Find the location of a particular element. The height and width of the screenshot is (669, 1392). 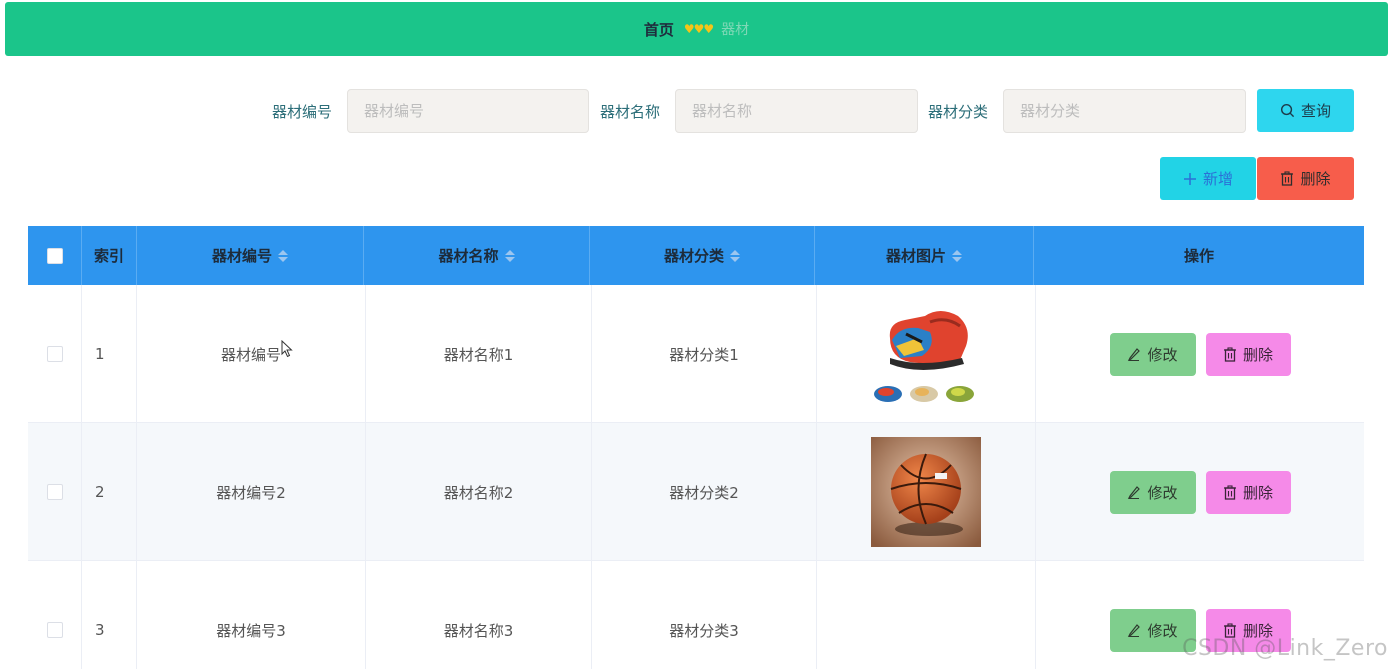

header-image: 器材图片 is located at coordinates (924, 255).